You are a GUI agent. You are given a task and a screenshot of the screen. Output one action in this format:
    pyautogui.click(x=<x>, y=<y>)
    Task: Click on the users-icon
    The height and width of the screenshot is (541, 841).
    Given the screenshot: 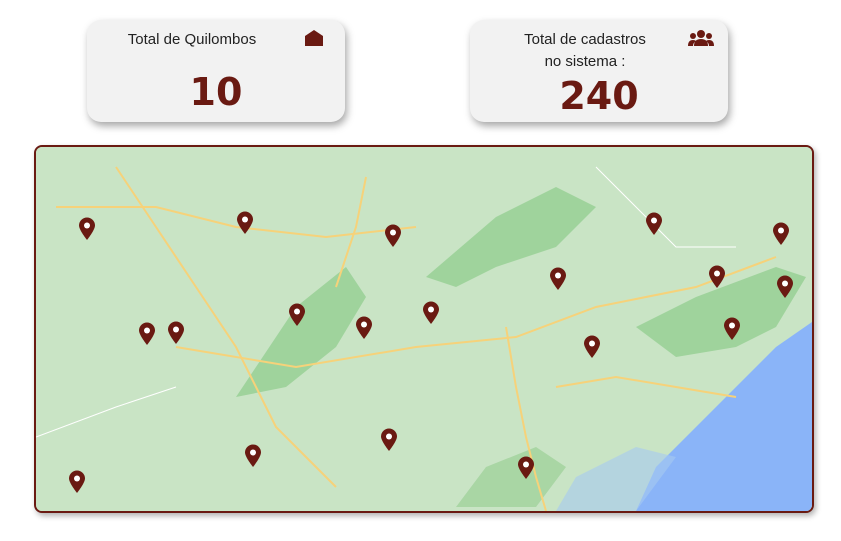 What is the action you would take?
    pyautogui.click(x=701, y=40)
    